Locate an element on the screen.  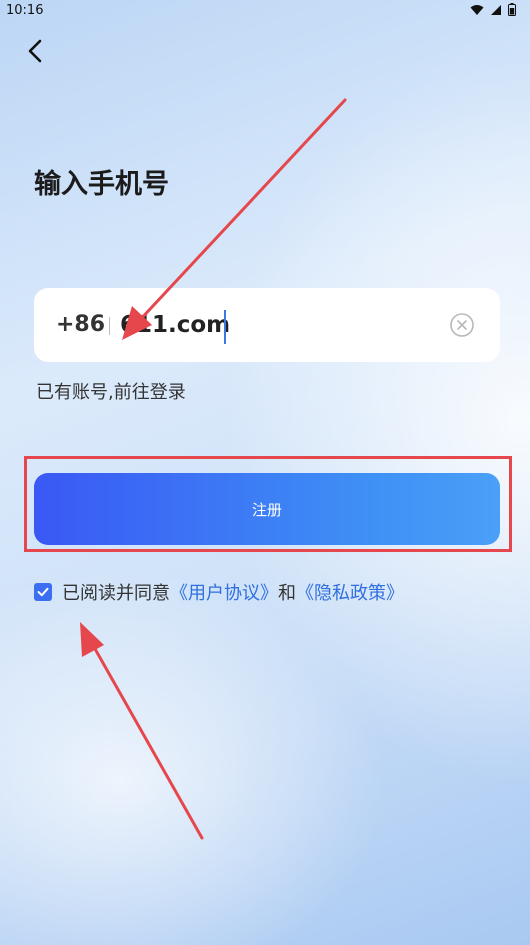
annotation-arrow-bottom is located at coordinates (142, 731).